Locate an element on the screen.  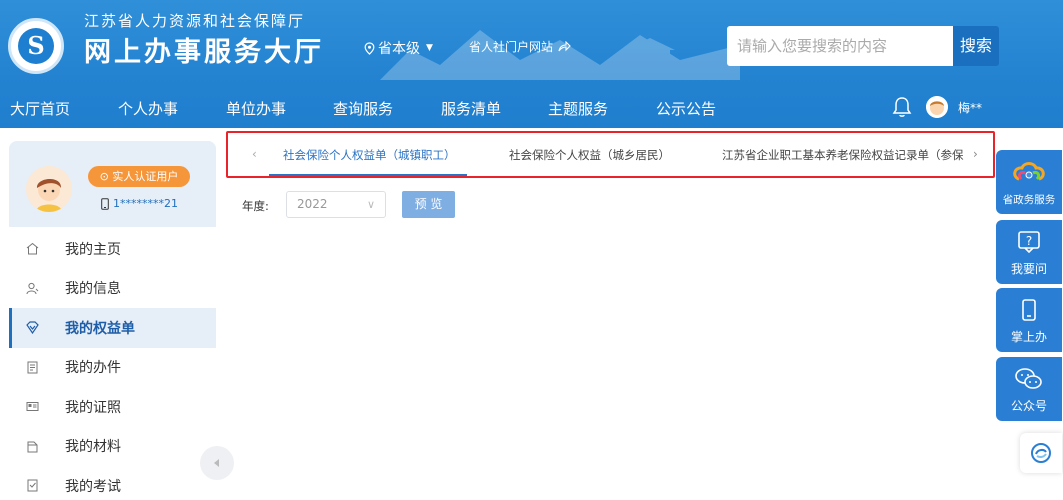
portal-label: 省人社门户网站 is located at coordinates (511, 47).